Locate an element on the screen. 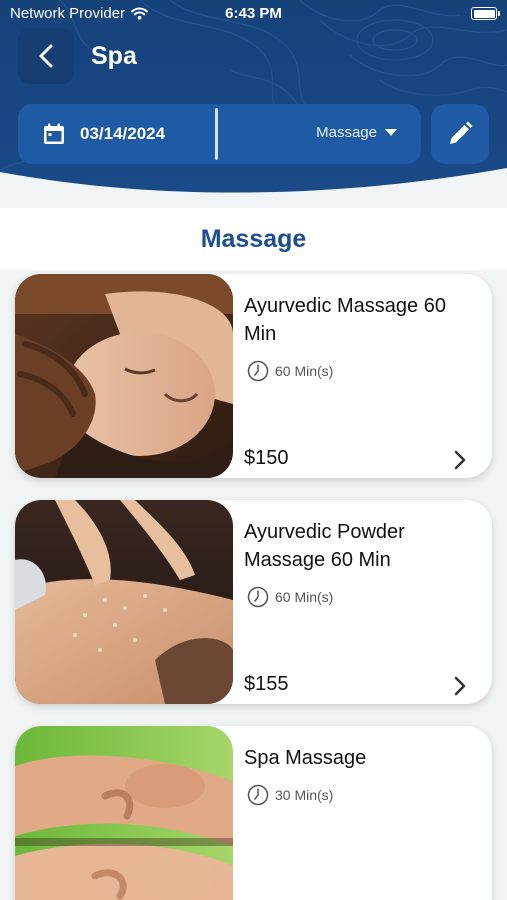 This screenshot has height=900, width=507. category-dropdown: Massage is located at coordinates (356, 132).